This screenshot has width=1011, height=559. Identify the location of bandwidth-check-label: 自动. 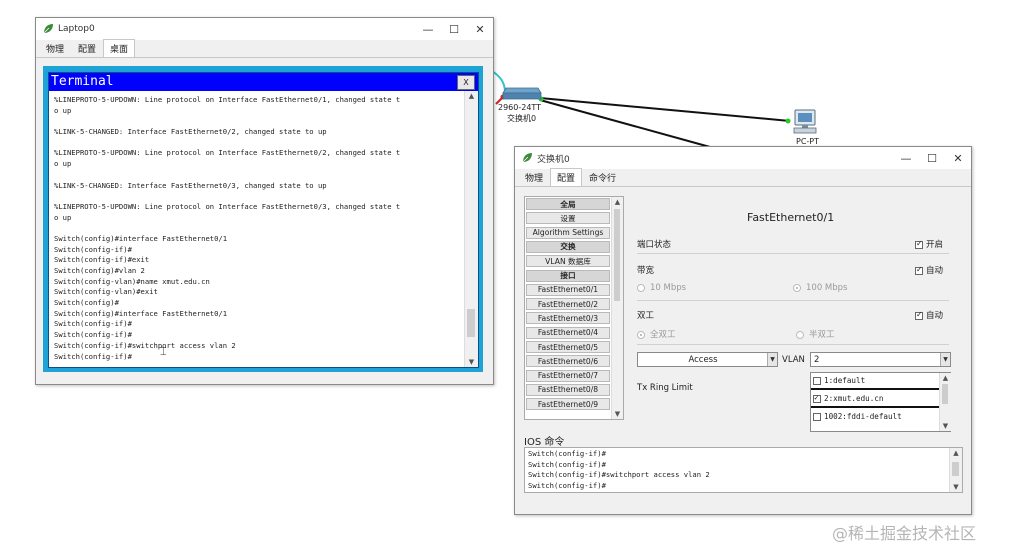
(935, 271).